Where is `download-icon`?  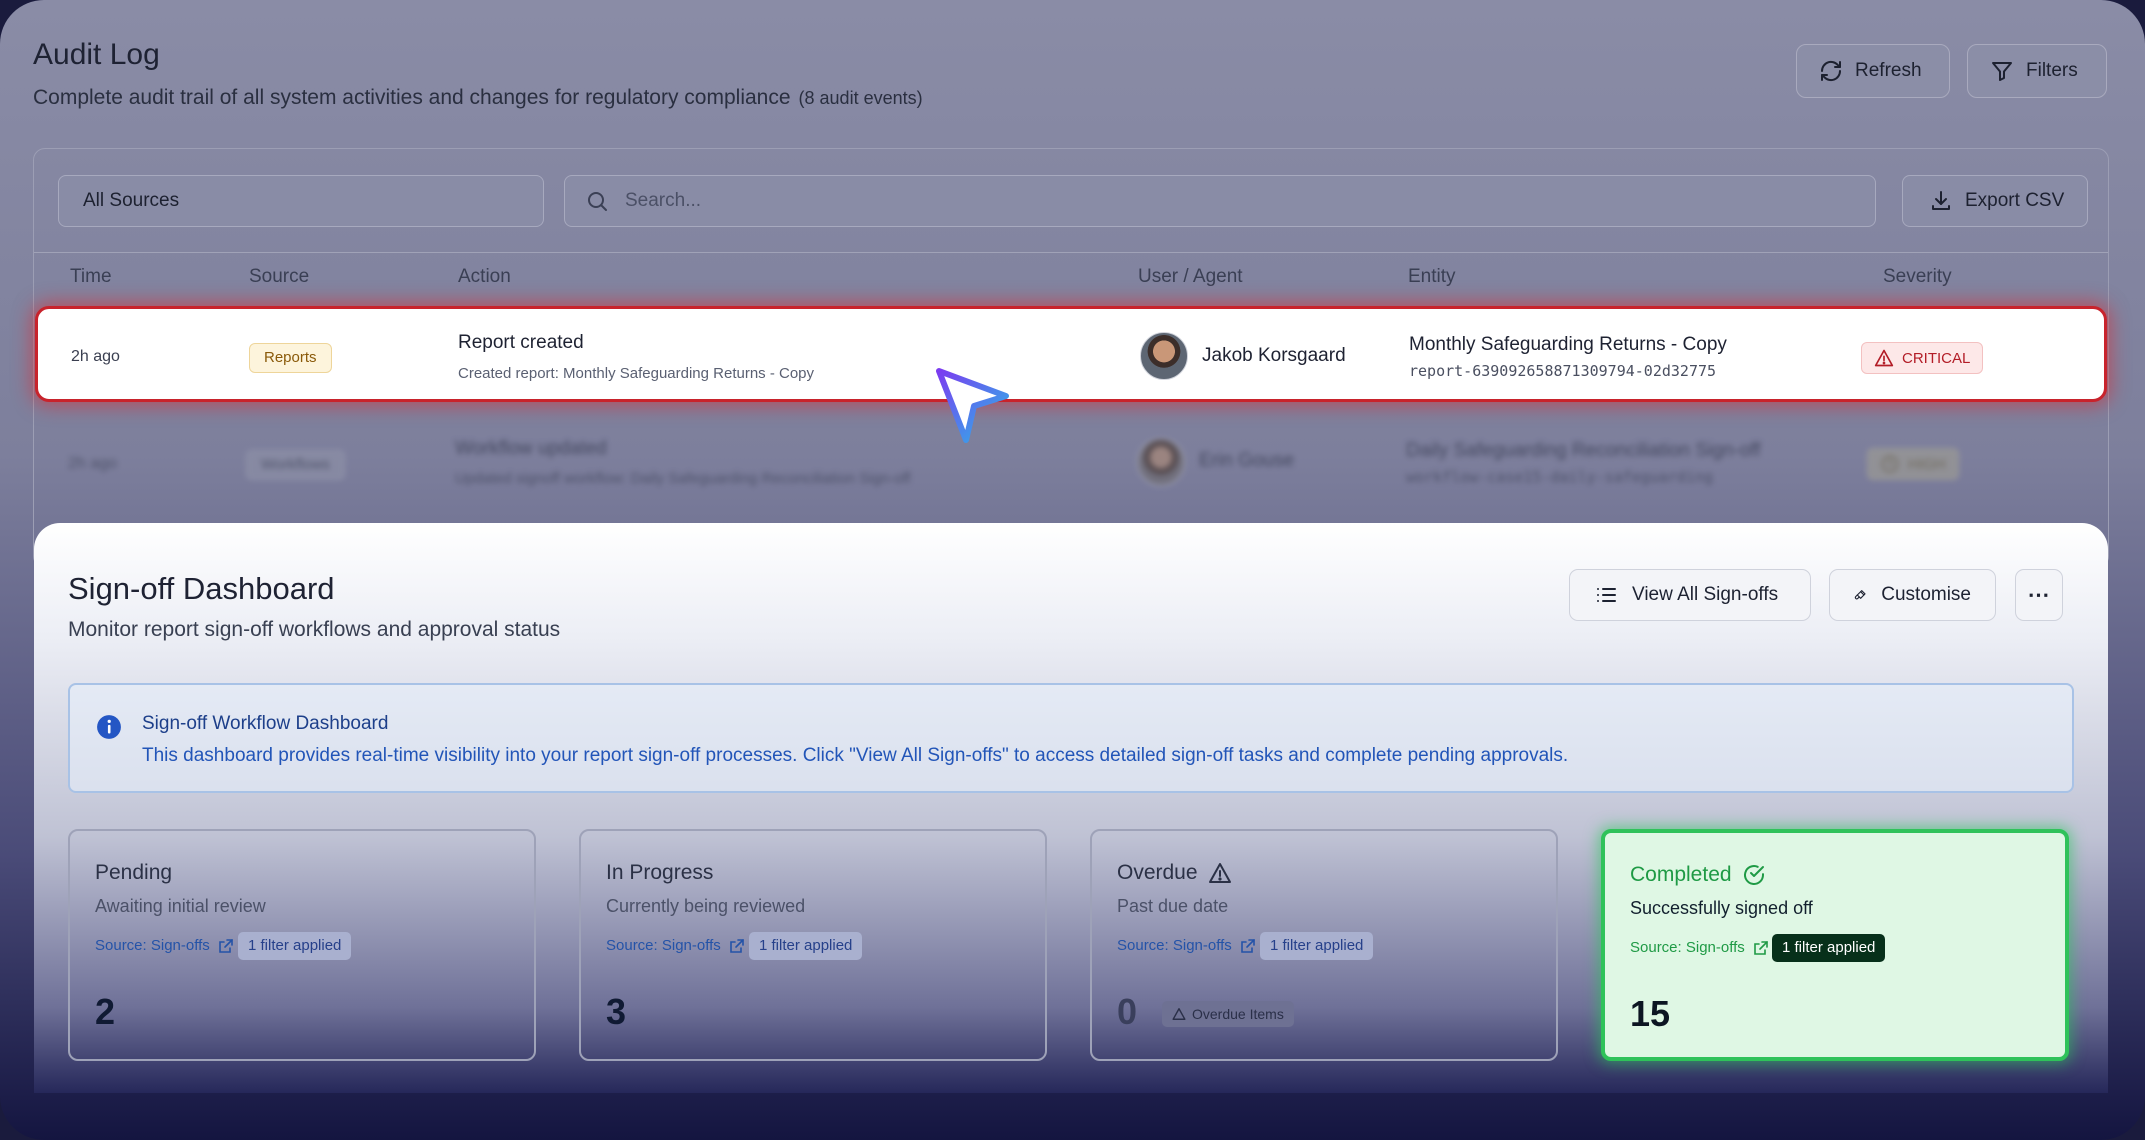 download-icon is located at coordinates (1941, 200).